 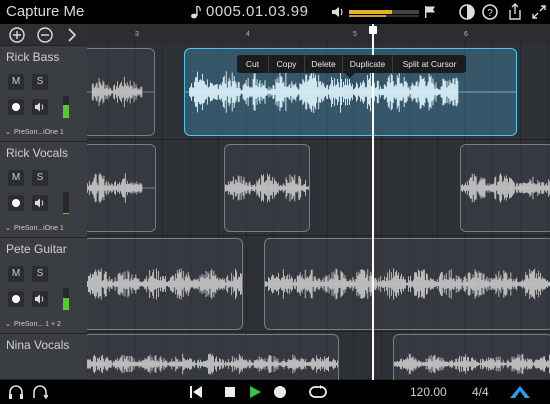 What do you see at coordinates (373, 202) in the screenshot?
I see `playhead` at bounding box center [373, 202].